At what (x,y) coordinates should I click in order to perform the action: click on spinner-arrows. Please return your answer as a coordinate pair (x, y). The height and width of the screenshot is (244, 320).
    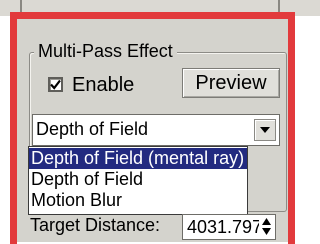
    Looking at the image, I should click on (267, 227).